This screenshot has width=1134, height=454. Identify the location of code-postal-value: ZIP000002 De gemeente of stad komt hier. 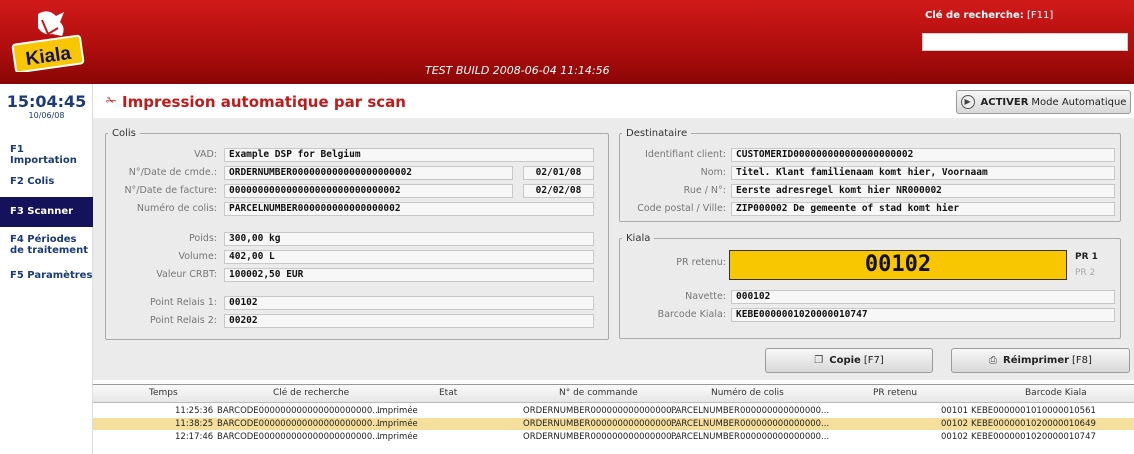
(923, 209).